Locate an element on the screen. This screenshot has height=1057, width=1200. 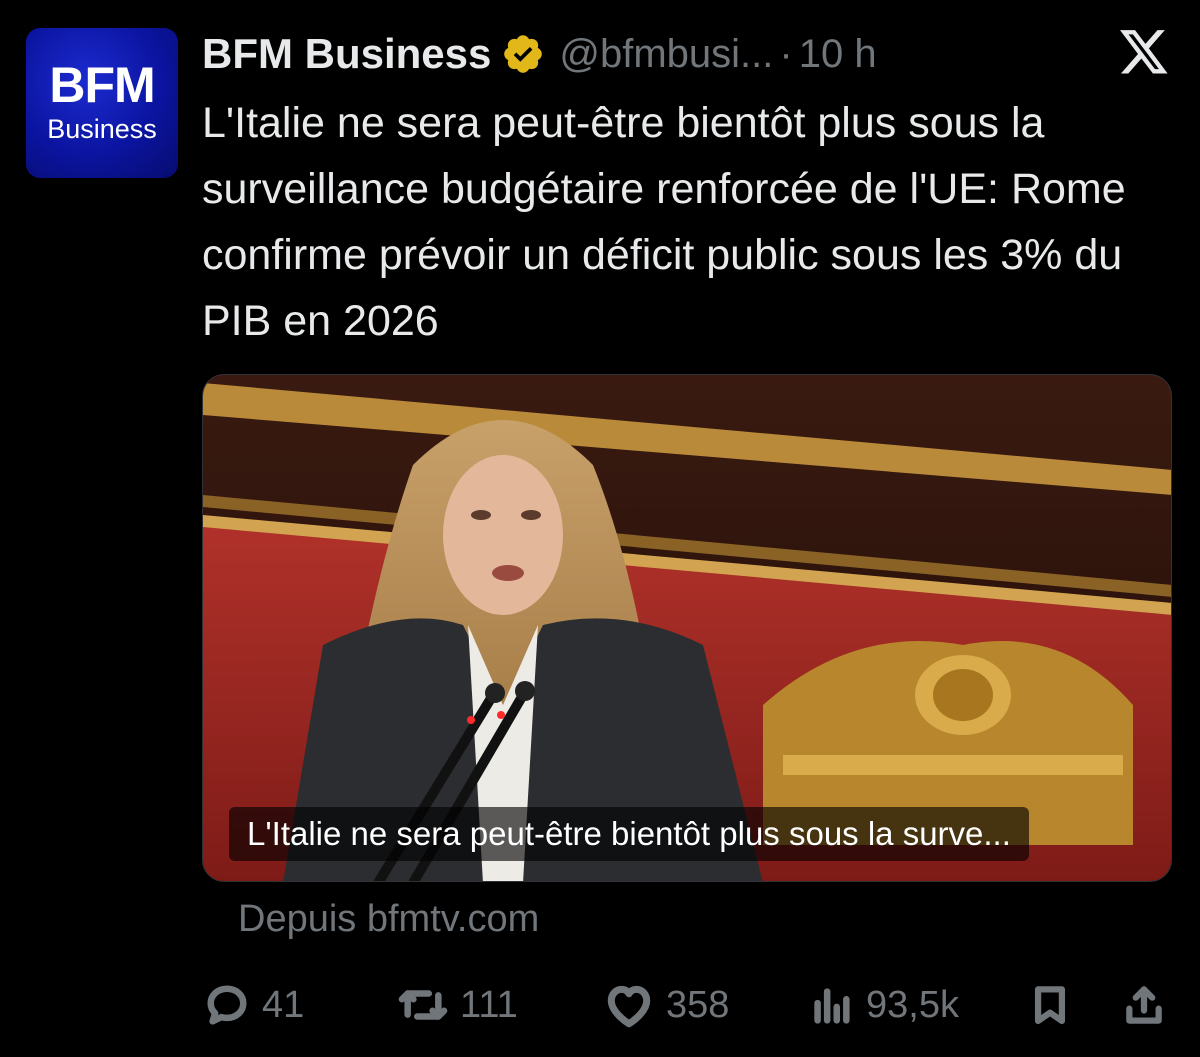
like-button: 358 is located at coordinates (666, 1005).